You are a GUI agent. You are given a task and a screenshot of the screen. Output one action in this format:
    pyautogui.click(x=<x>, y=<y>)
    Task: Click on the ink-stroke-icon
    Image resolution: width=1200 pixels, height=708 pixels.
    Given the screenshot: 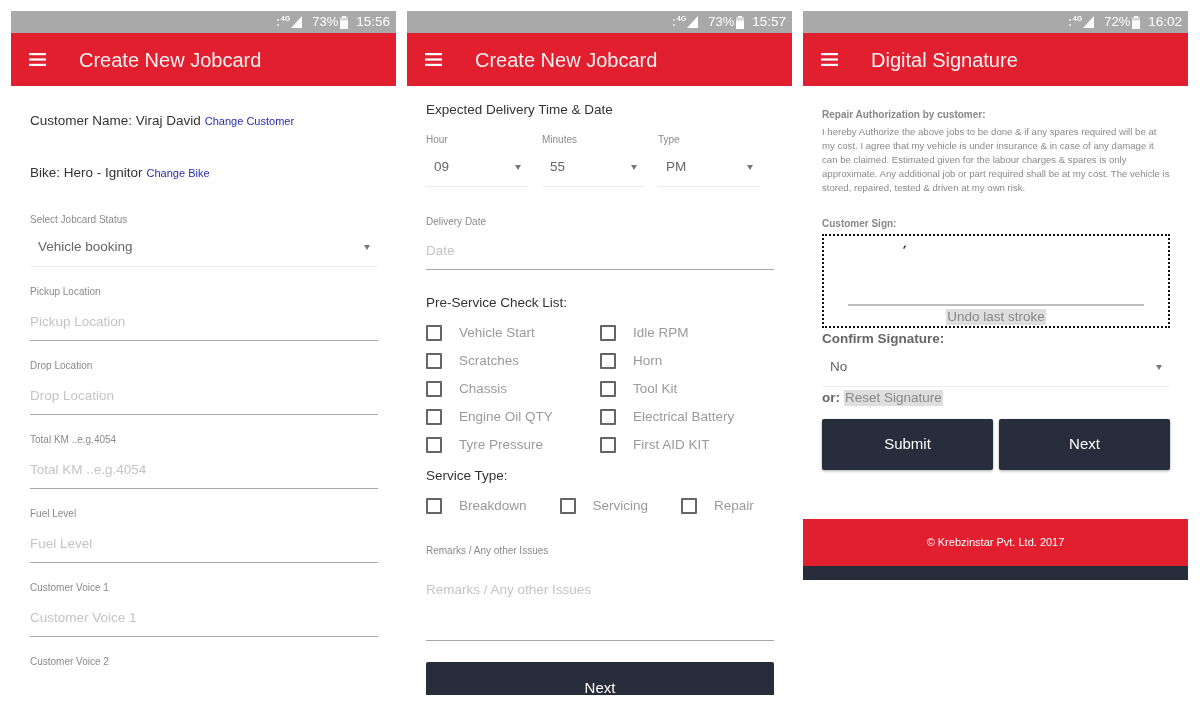 What is the action you would take?
    pyautogui.click(x=904, y=247)
    